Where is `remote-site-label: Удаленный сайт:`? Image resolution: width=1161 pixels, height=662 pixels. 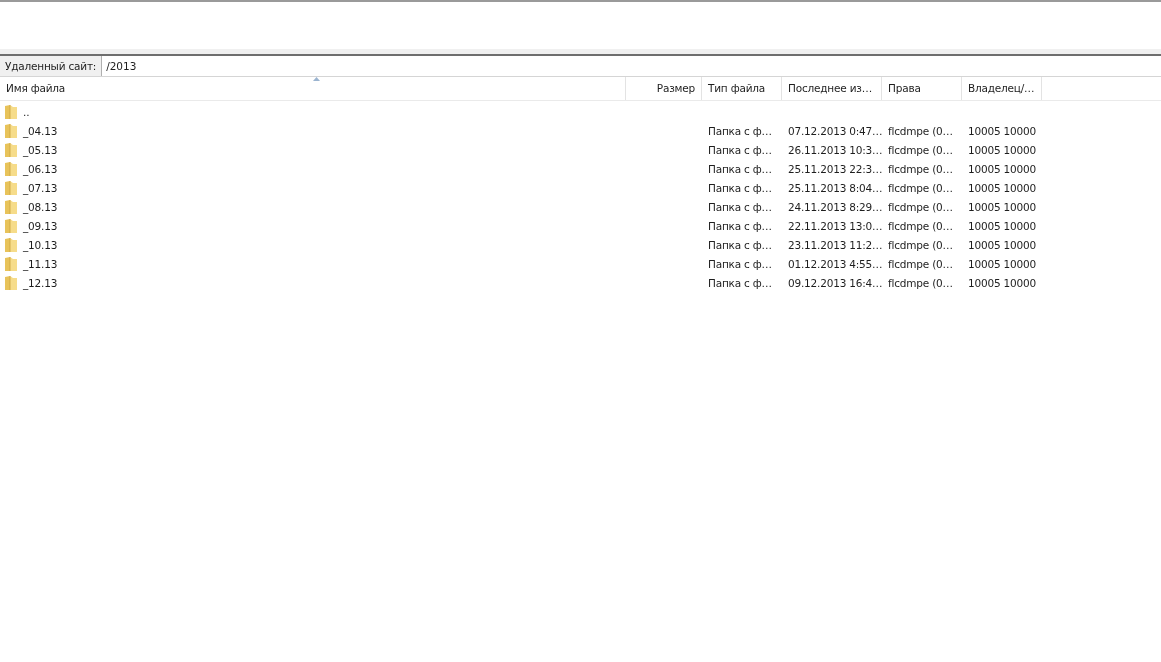 remote-site-label: Удаленный сайт: is located at coordinates (51, 66).